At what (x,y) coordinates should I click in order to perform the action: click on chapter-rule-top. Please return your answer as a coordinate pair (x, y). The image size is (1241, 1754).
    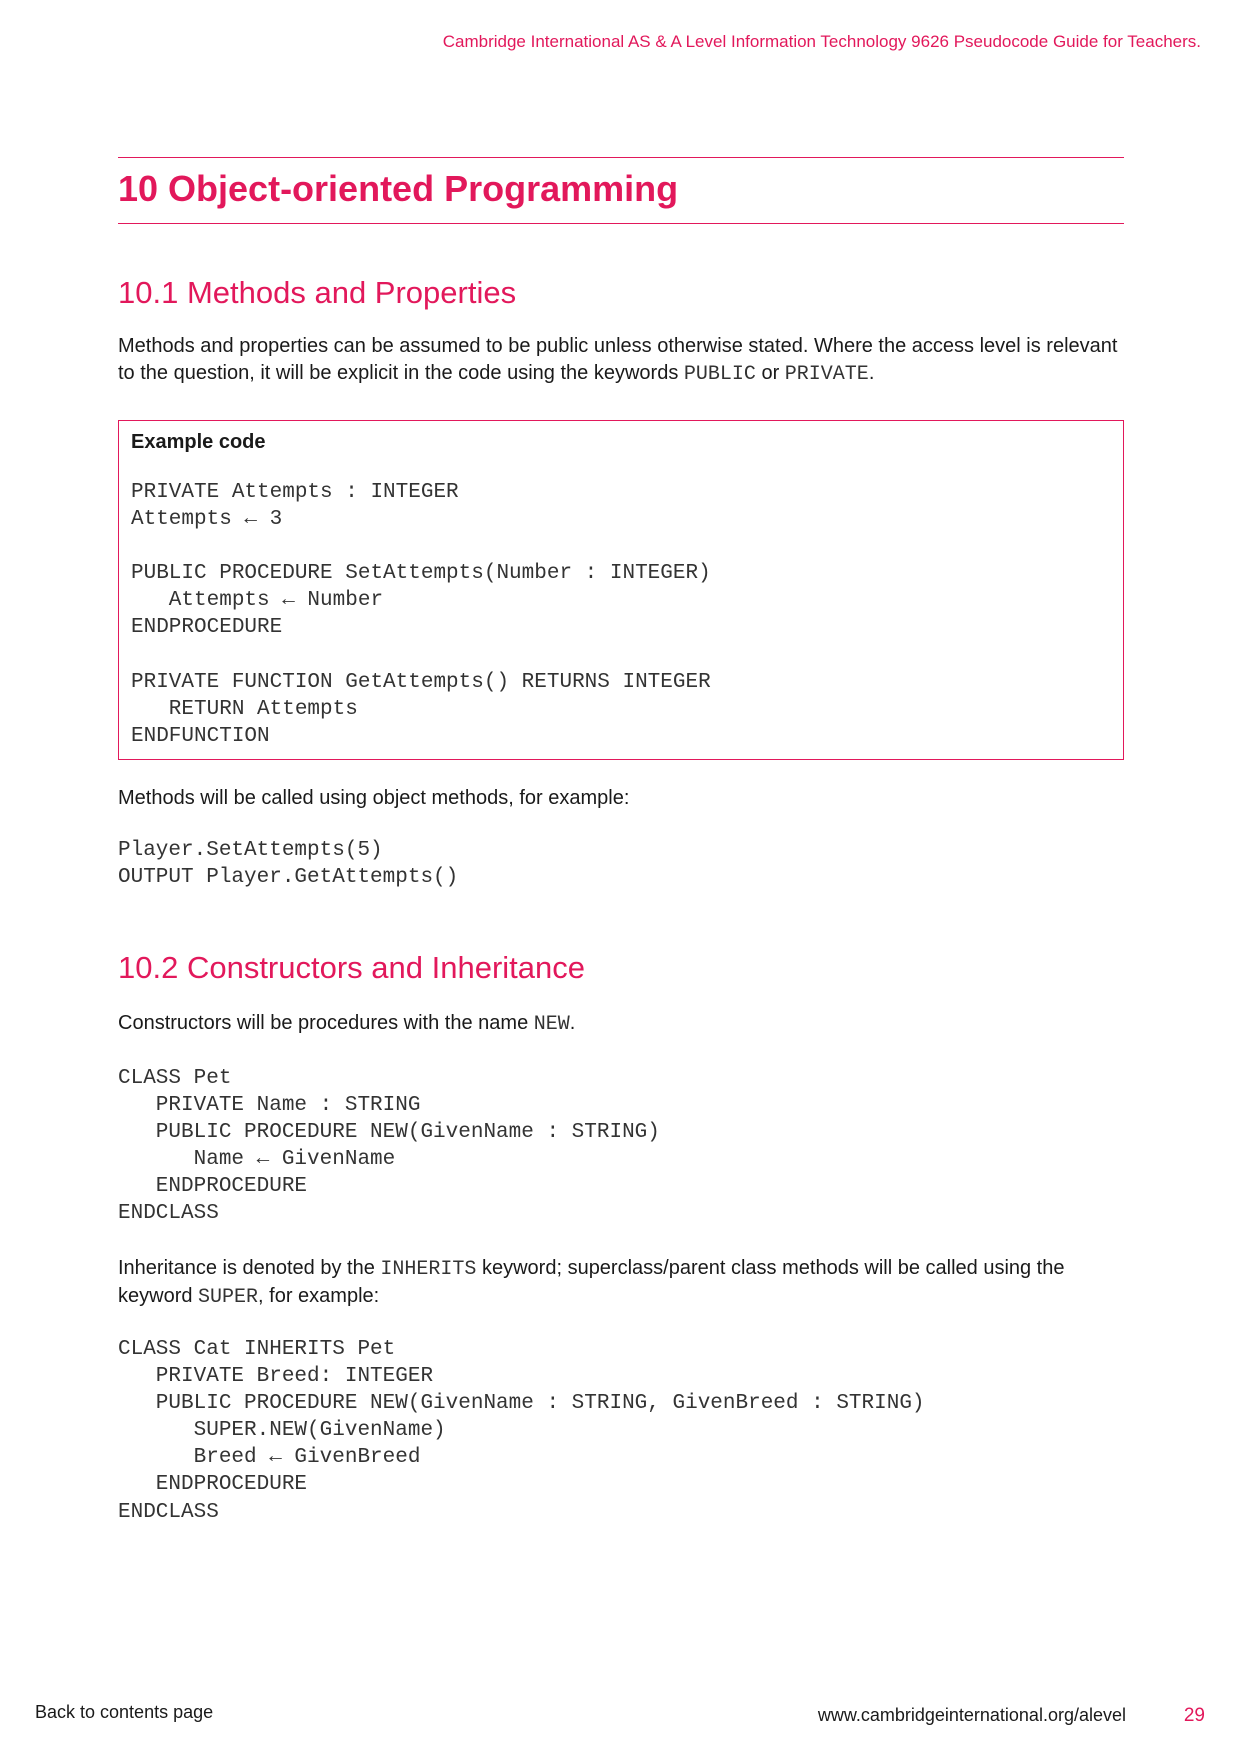
    Looking at the image, I should click on (621, 157).